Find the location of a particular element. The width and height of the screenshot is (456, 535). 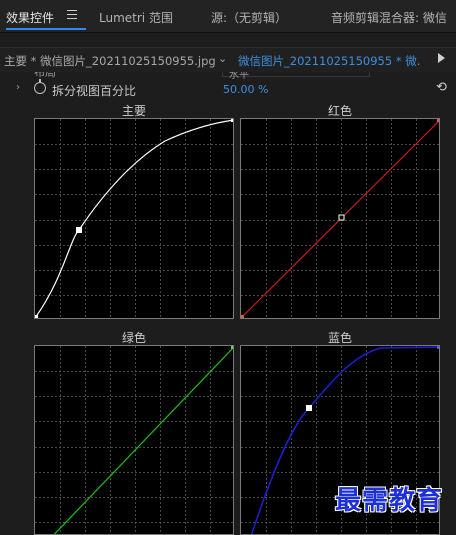

curve-title-green: 绿色 is located at coordinates (133, 338).